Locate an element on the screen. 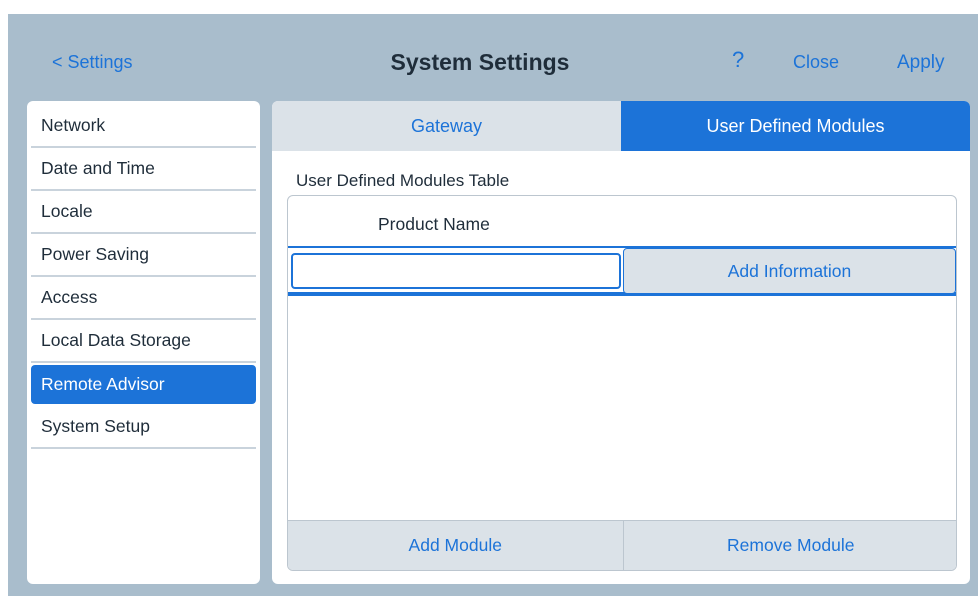 This screenshot has width=978, height=596. add-module-button: Add Module is located at coordinates (455, 545).